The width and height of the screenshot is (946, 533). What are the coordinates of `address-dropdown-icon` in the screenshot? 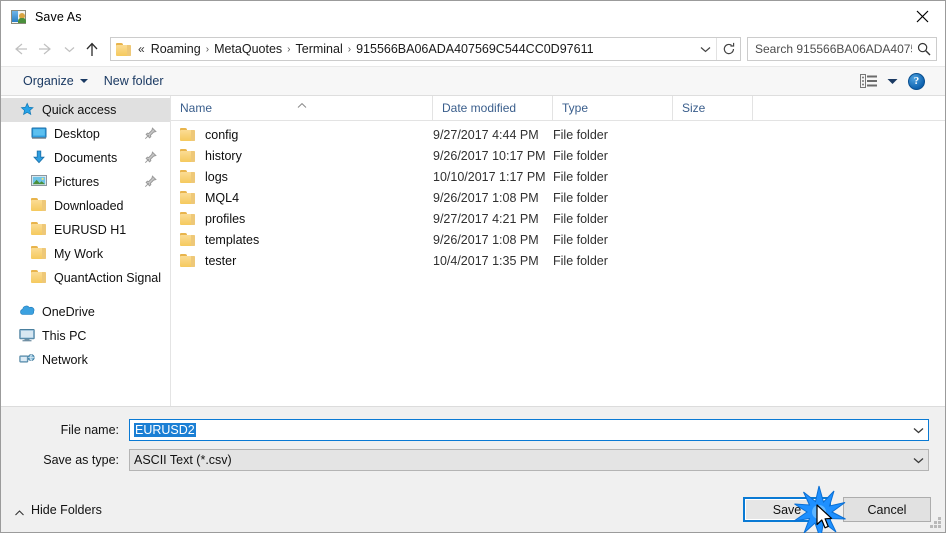 It's located at (705, 49).